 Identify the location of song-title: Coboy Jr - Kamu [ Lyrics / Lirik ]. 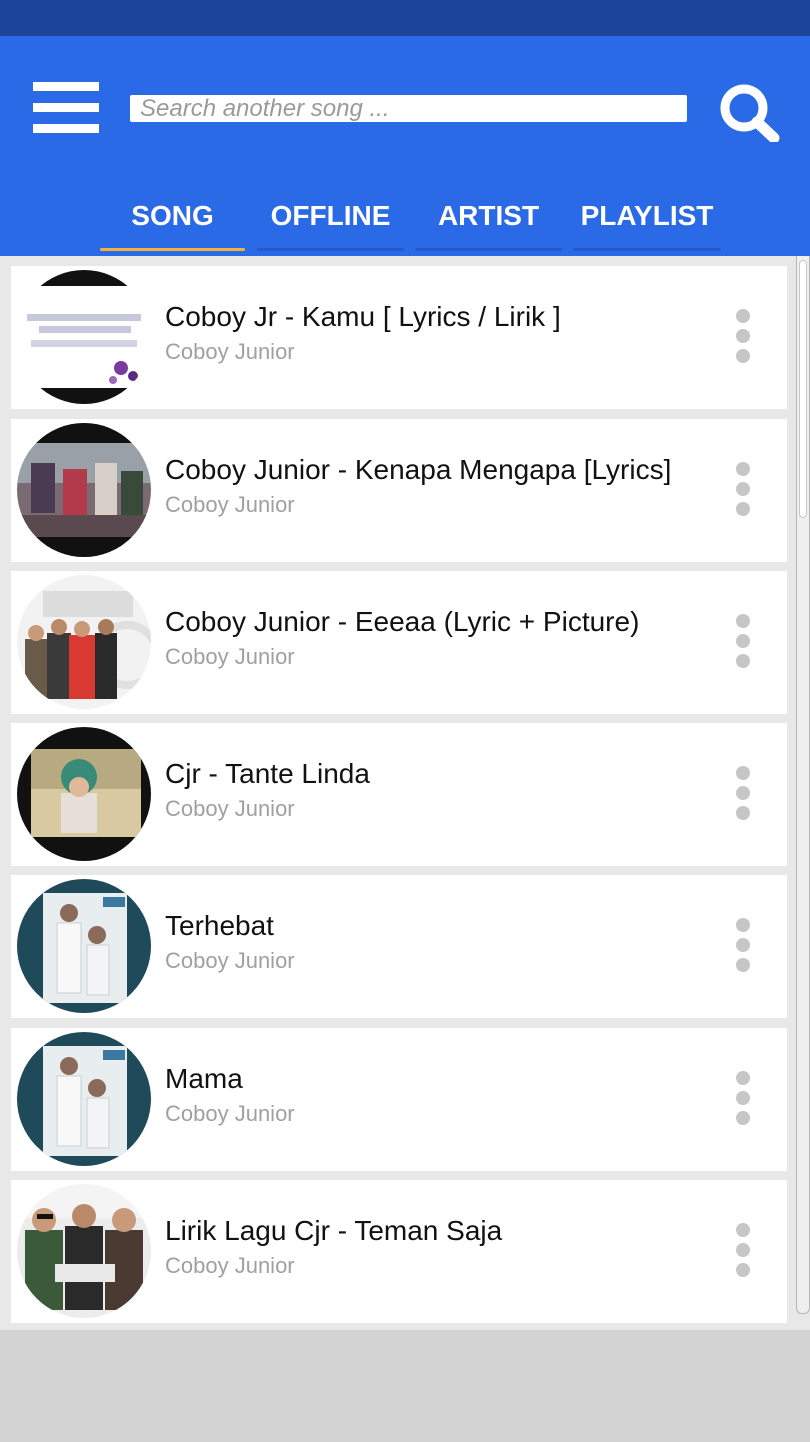
(363, 316).